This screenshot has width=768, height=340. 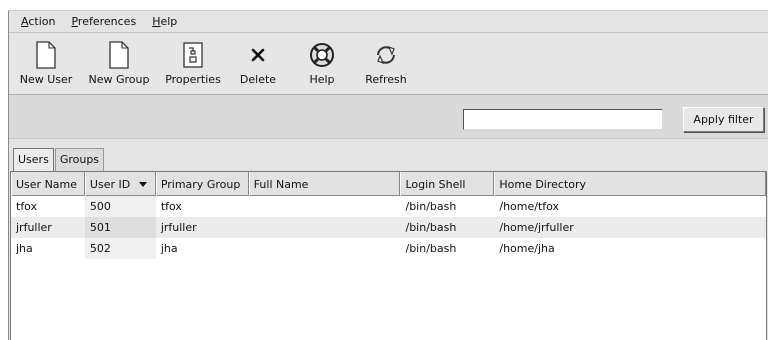 What do you see at coordinates (79, 159) in the screenshot?
I see `tab-groups: Groups` at bounding box center [79, 159].